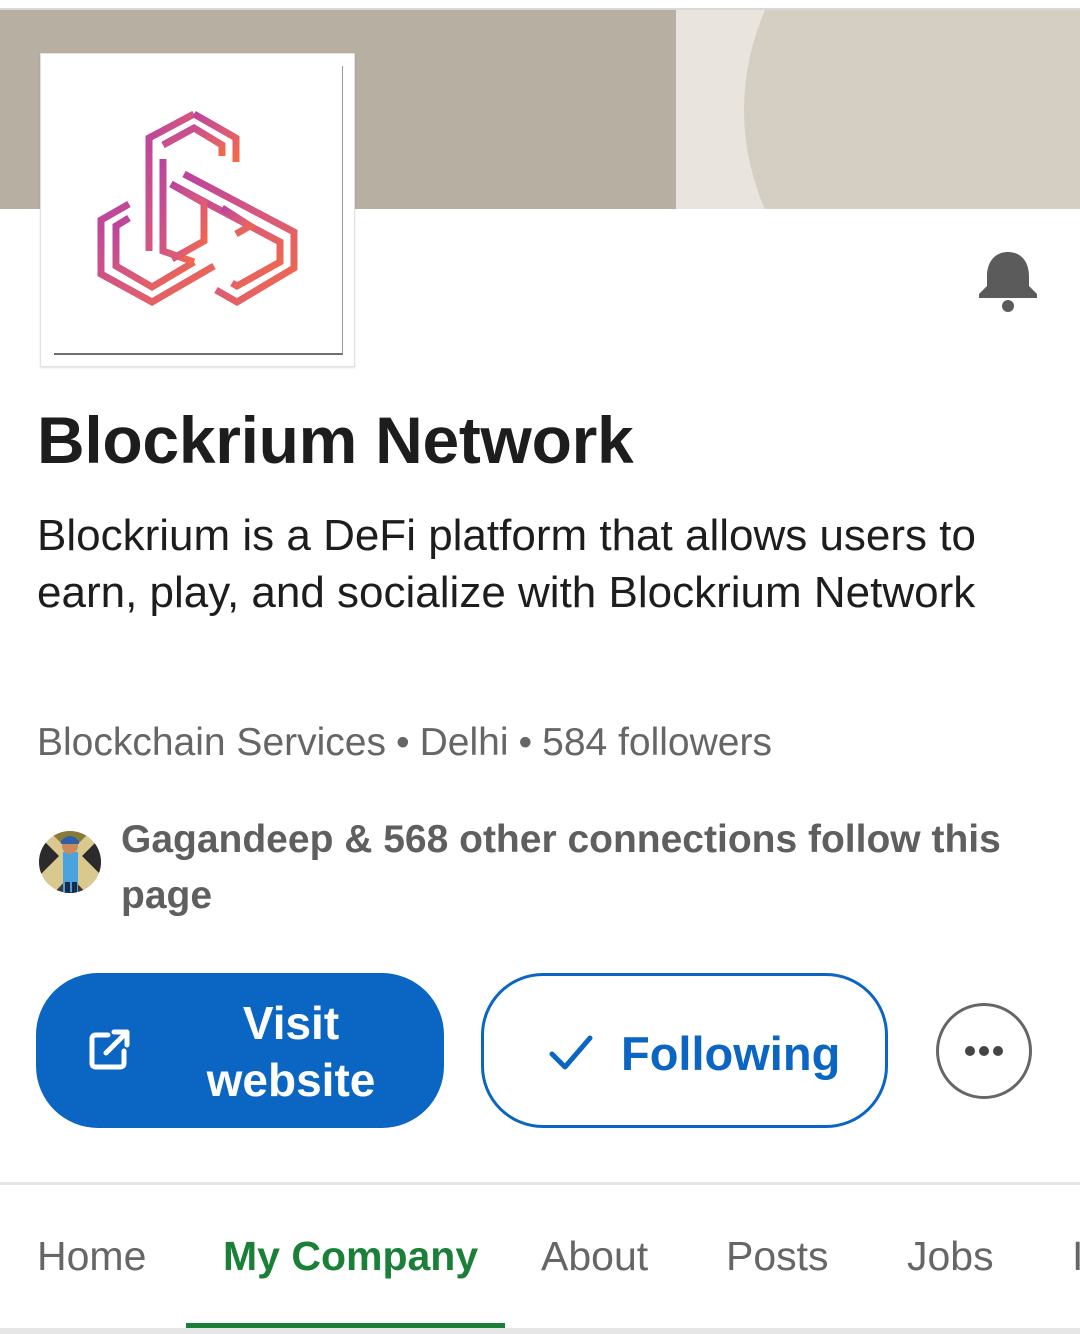 The width and height of the screenshot is (1080, 1334). Describe the element at coordinates (950, 1256) in the screenshot. I see `tab-jobs: Jobs` at that location.